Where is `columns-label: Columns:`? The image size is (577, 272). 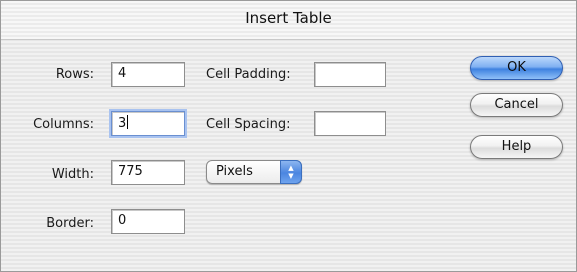 columns-label: Columns: is located at coordinates (63, 124).